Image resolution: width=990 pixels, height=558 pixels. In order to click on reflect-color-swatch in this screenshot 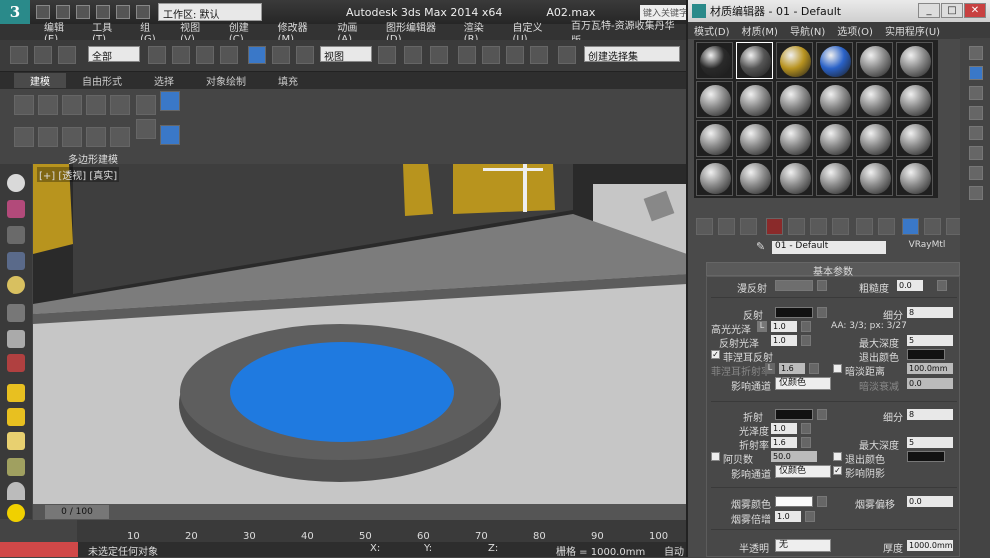, I will do `click(794, 312)`.